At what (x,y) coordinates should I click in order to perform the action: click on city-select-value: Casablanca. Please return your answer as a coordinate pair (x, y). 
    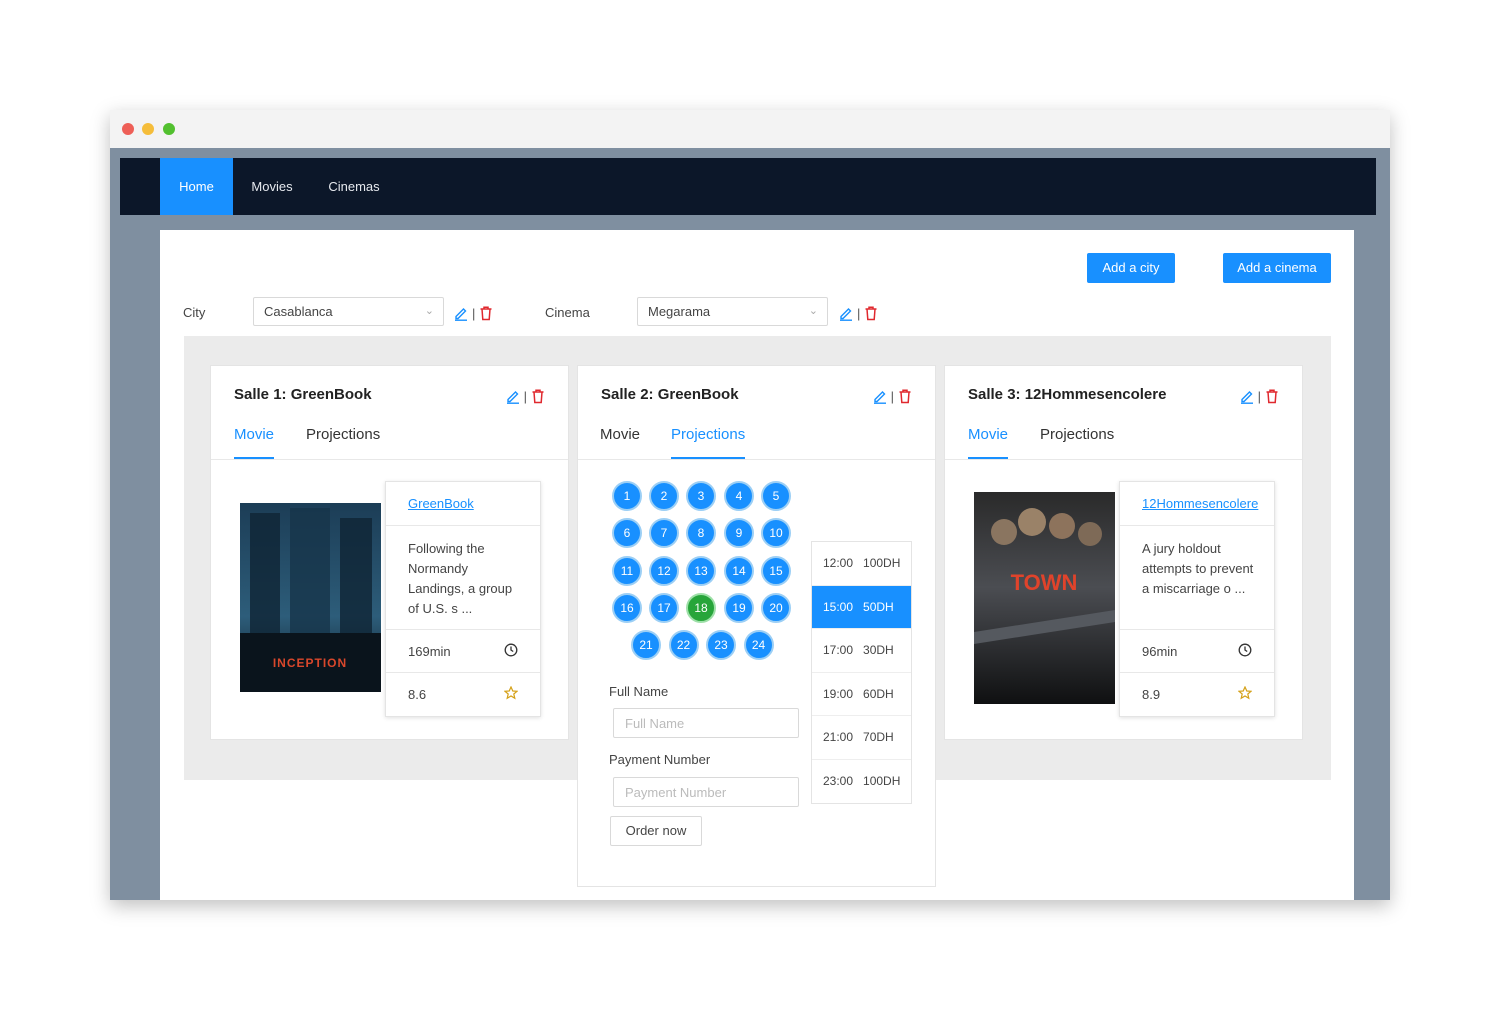
    Looking at the image, I should click on (298, 311).